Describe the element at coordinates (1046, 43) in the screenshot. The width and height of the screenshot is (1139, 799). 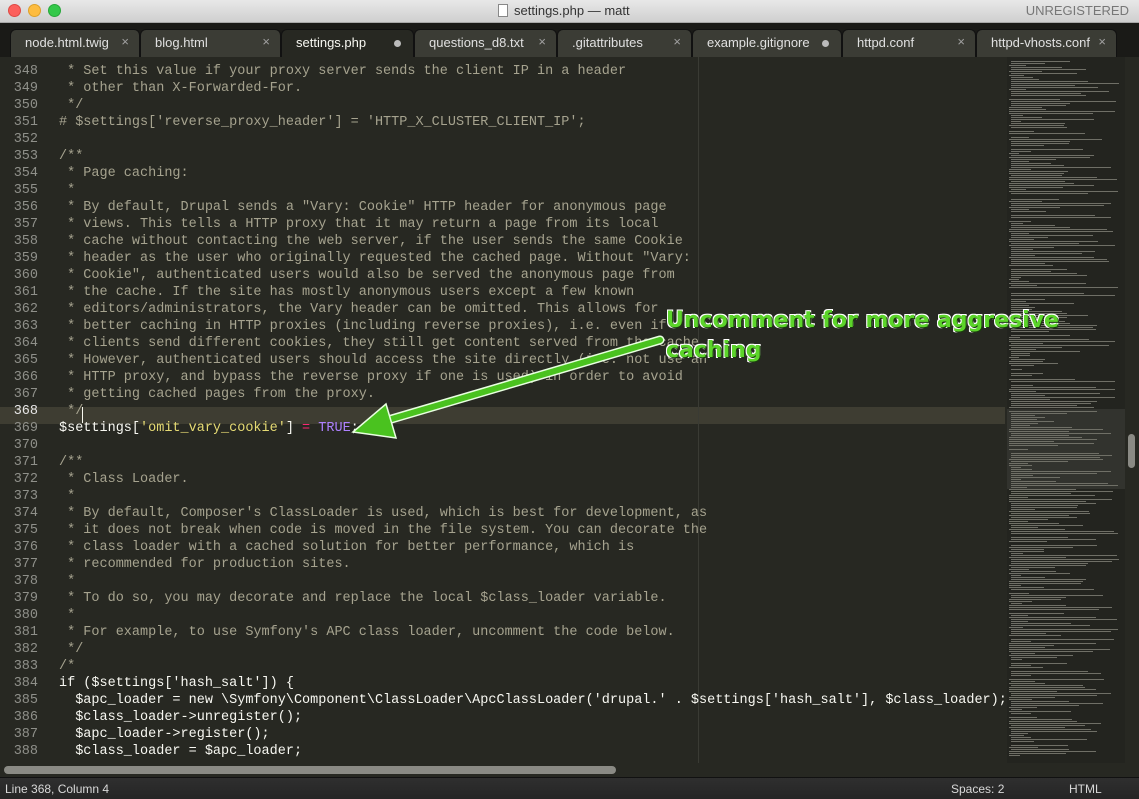
I see `tab-7: httpd-vhosts.conf ×` at that location.